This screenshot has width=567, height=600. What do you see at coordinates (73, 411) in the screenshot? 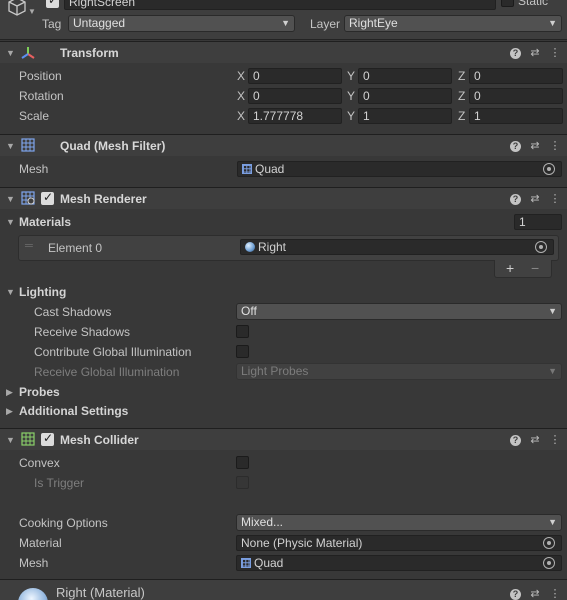
I see `additional-settings-label: Additional Settings` at bounding box center [73, 411].